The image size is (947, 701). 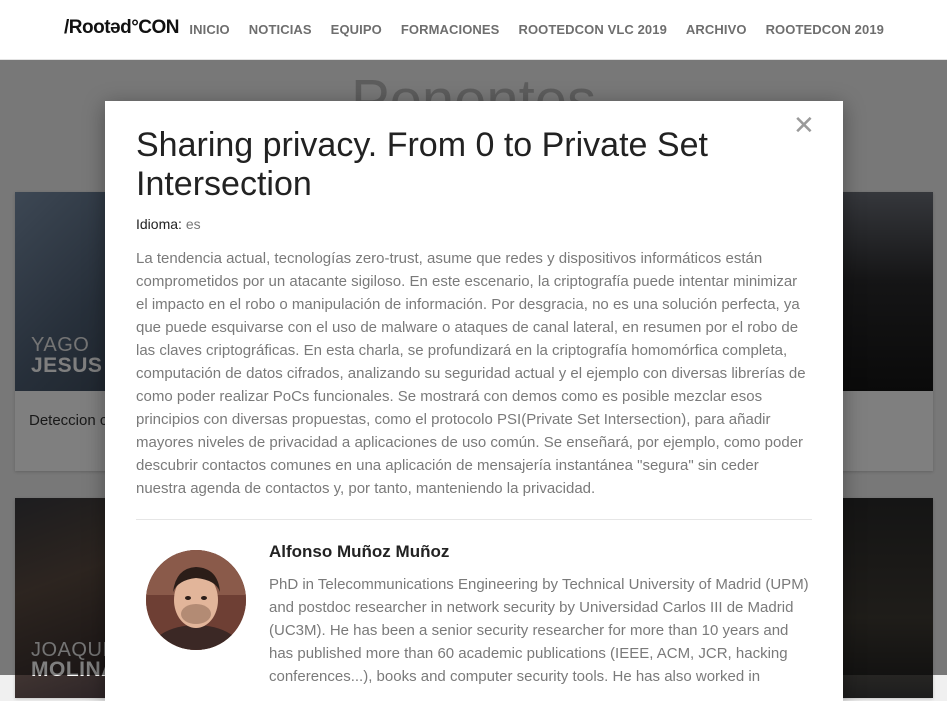 I want to click on nav-rootedcon-2019: ROOTEDCON 2019, so click(x=825, y=29).